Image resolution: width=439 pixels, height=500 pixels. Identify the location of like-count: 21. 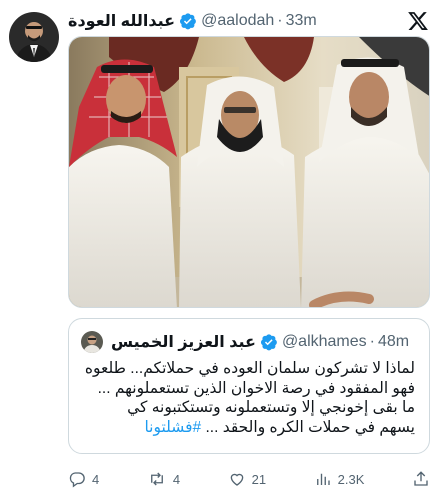
(259, 479).